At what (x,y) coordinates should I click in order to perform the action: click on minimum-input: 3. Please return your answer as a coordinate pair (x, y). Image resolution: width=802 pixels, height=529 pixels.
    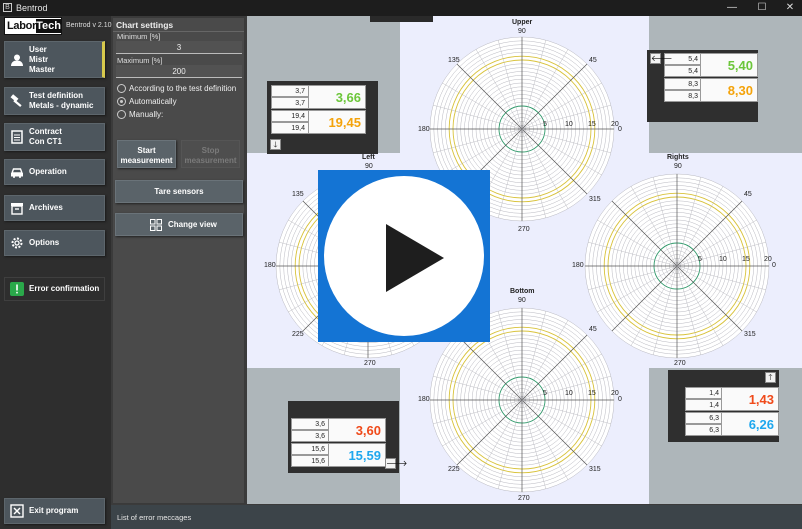
    Looking at the image, I should click on (179, 47).